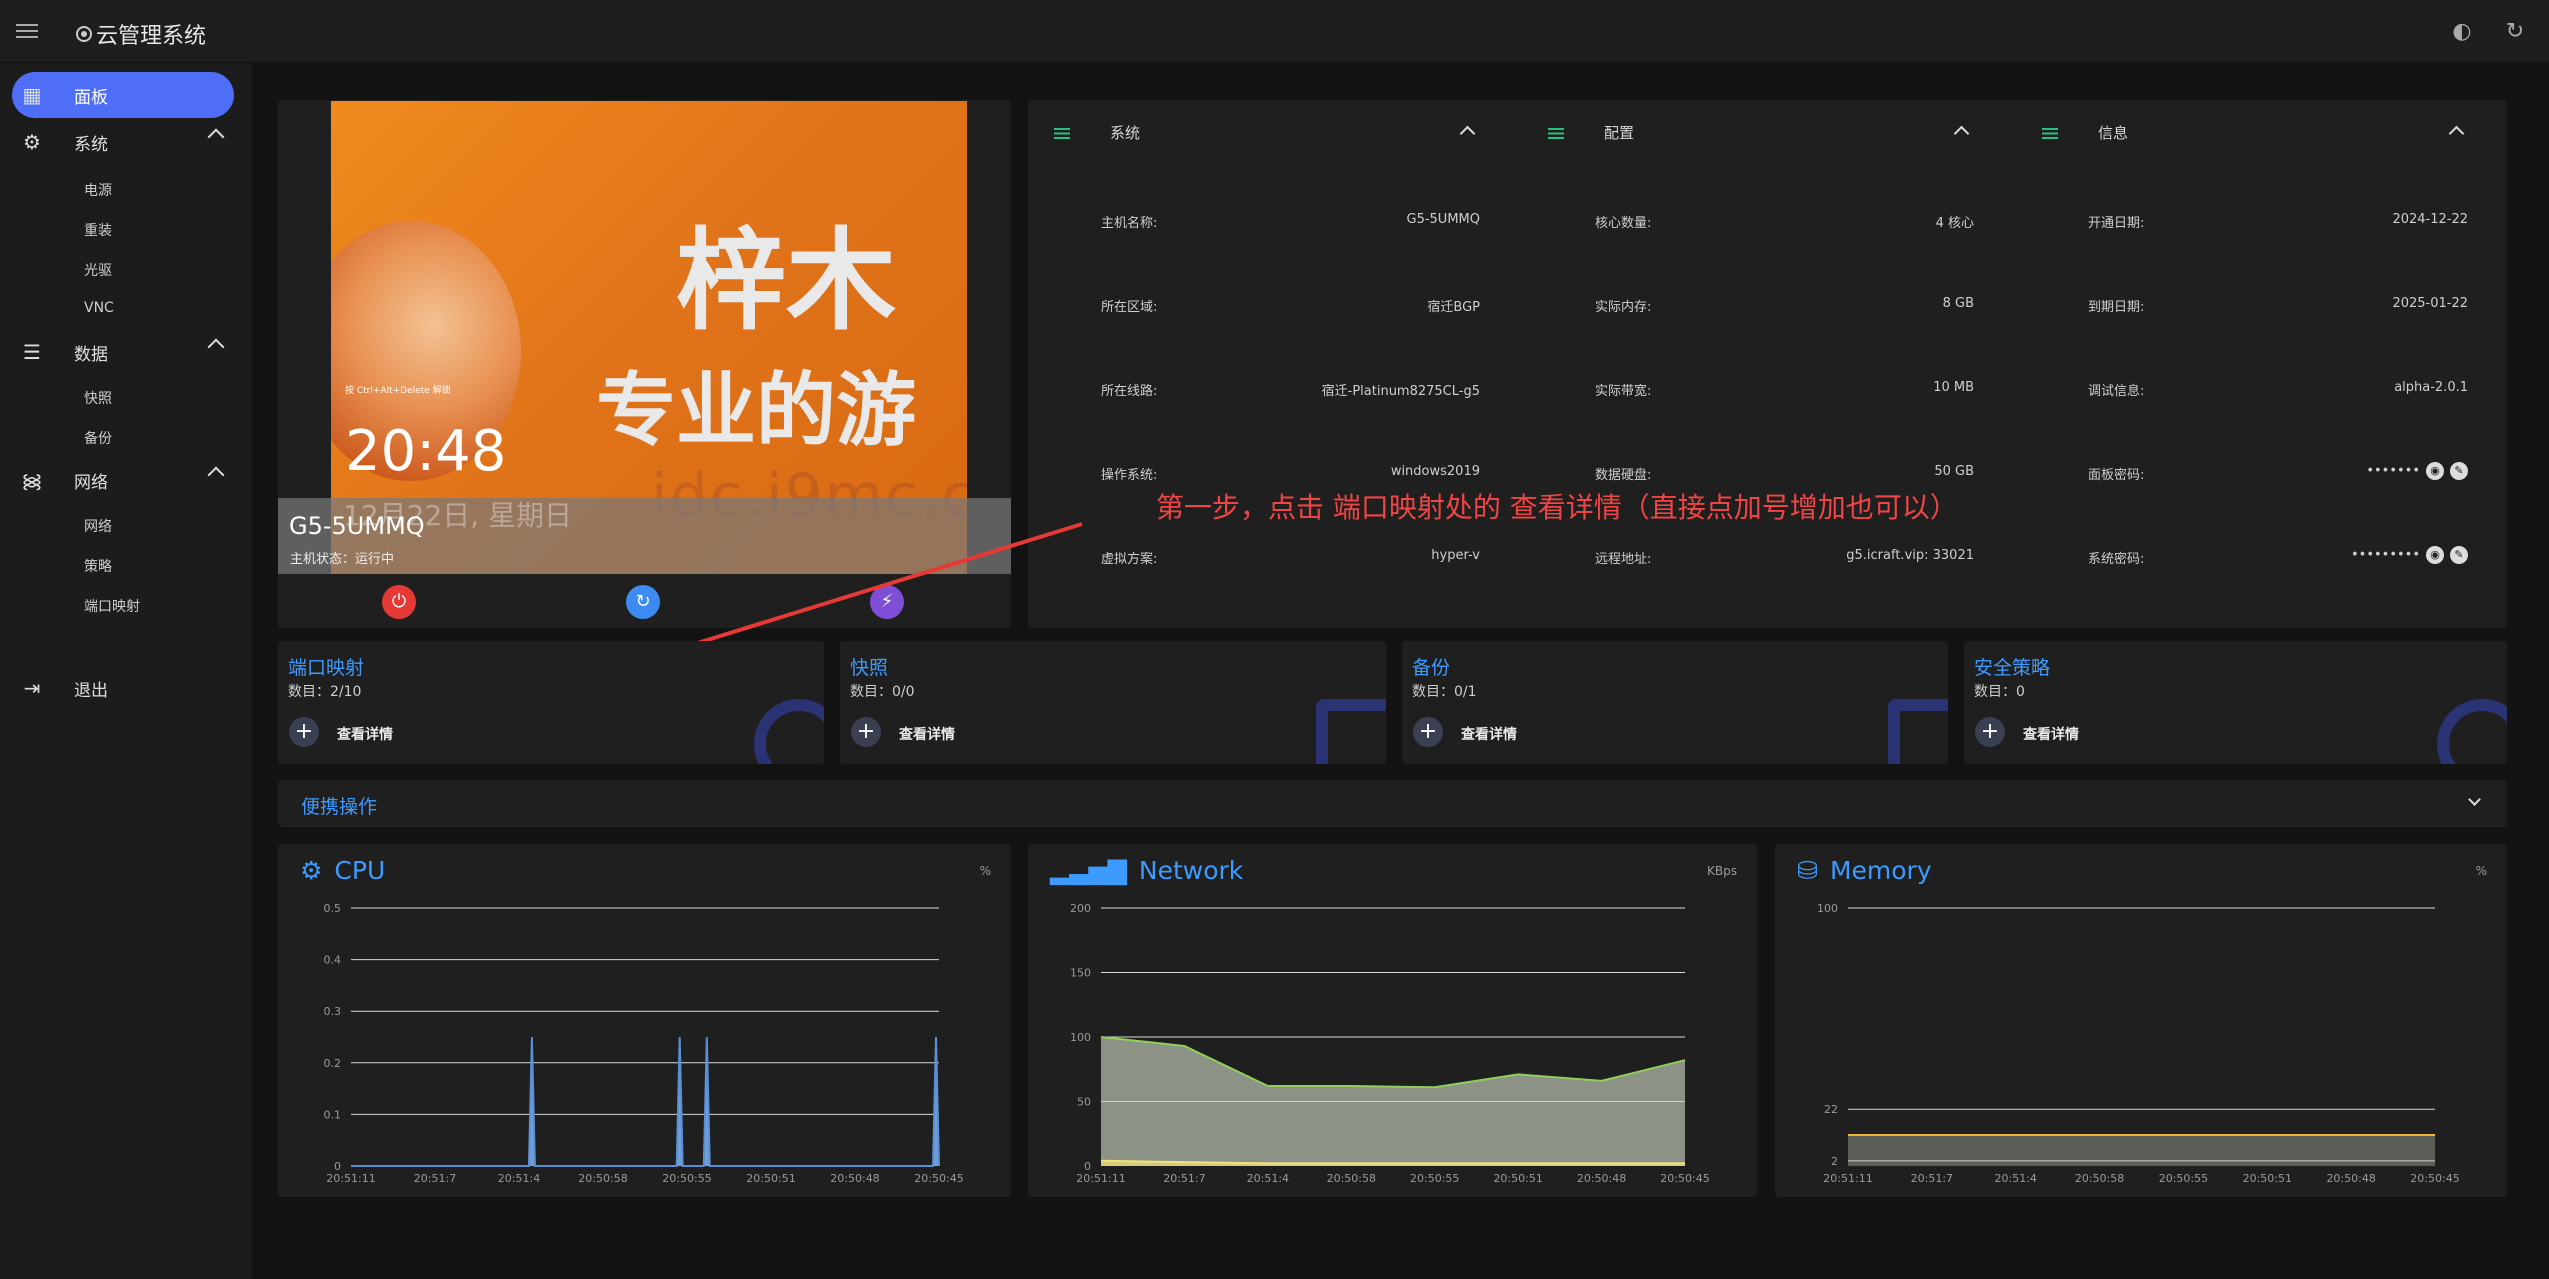  Describe the element at coordinates (333, 1114) in the screenshot. I see `y-tick-label: 0.1` at that location.